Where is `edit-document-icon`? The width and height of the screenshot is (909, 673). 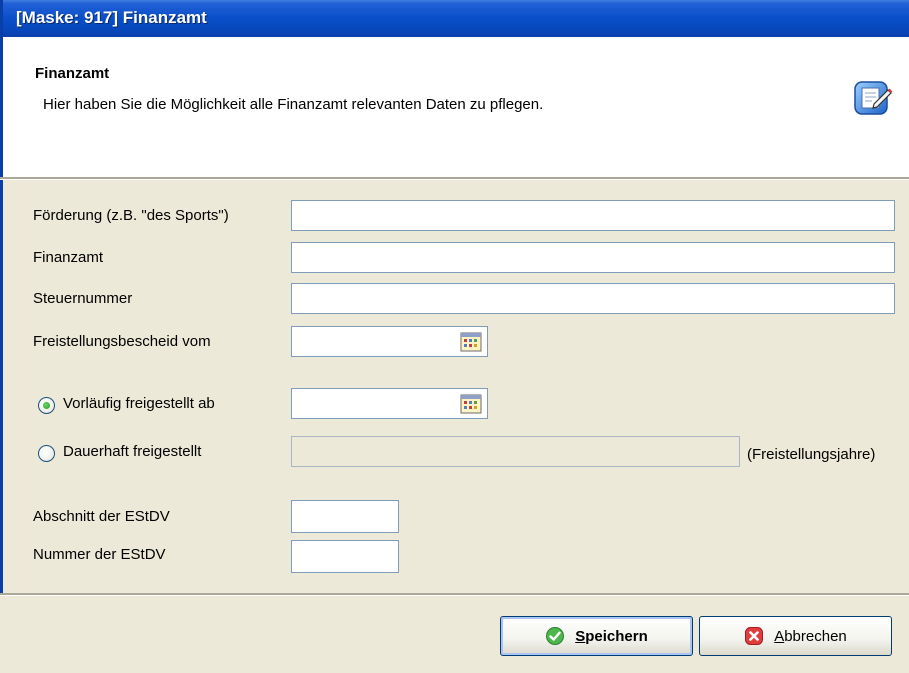
edit-document-icon is located at coordinates (873, 98).